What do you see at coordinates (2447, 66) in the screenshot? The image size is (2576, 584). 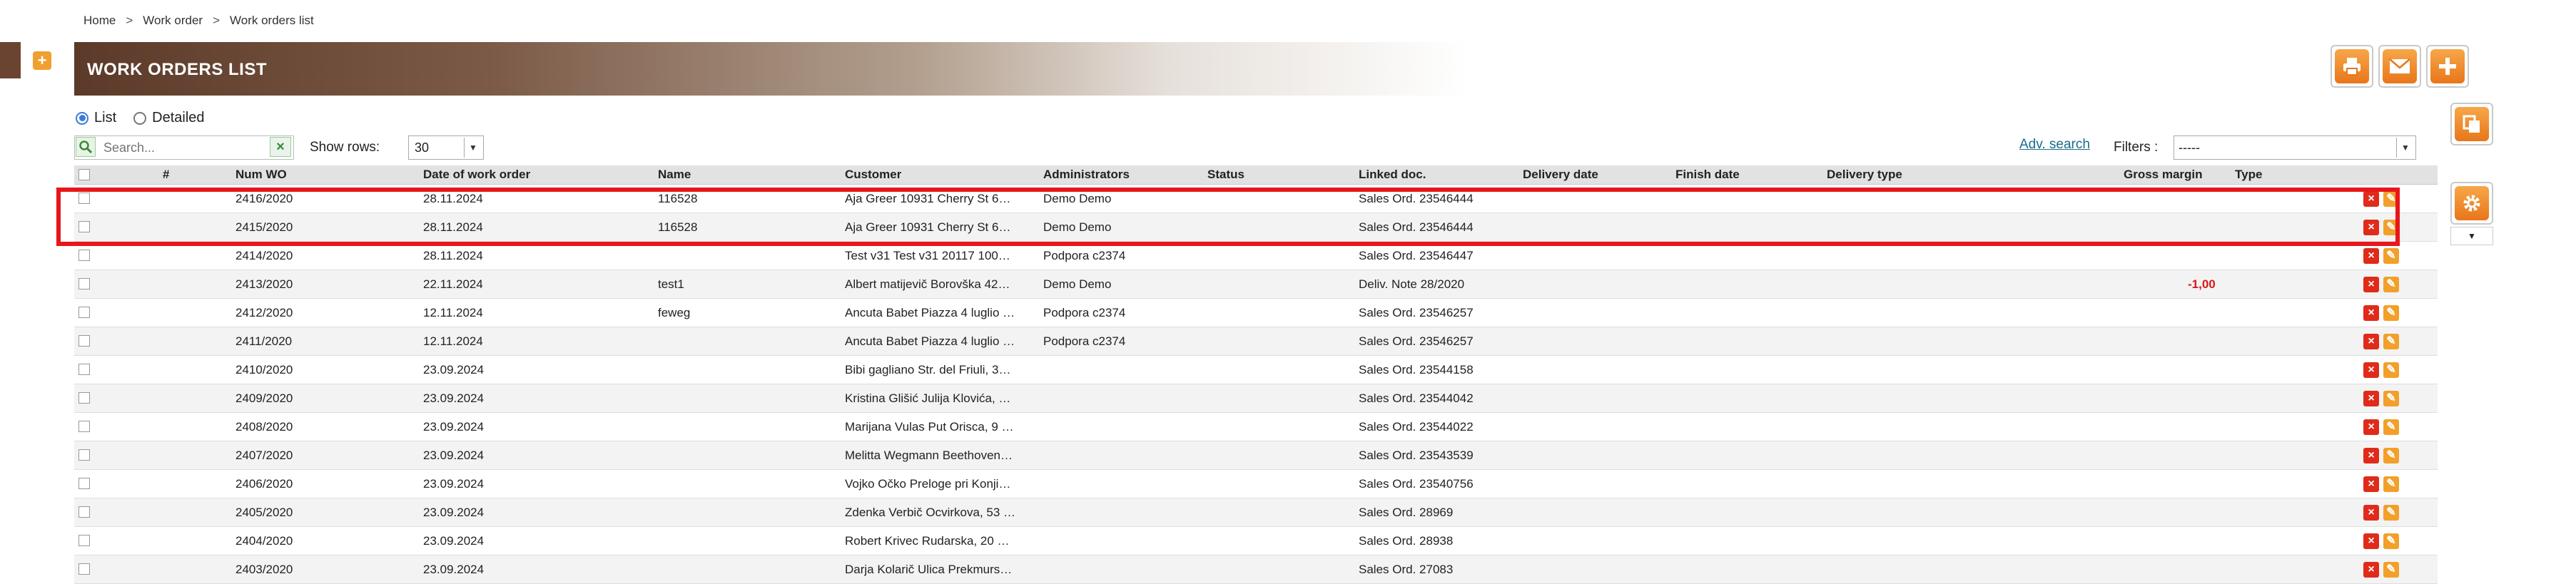 I see `add-work-order-button` at bounding box center [2447, 66].